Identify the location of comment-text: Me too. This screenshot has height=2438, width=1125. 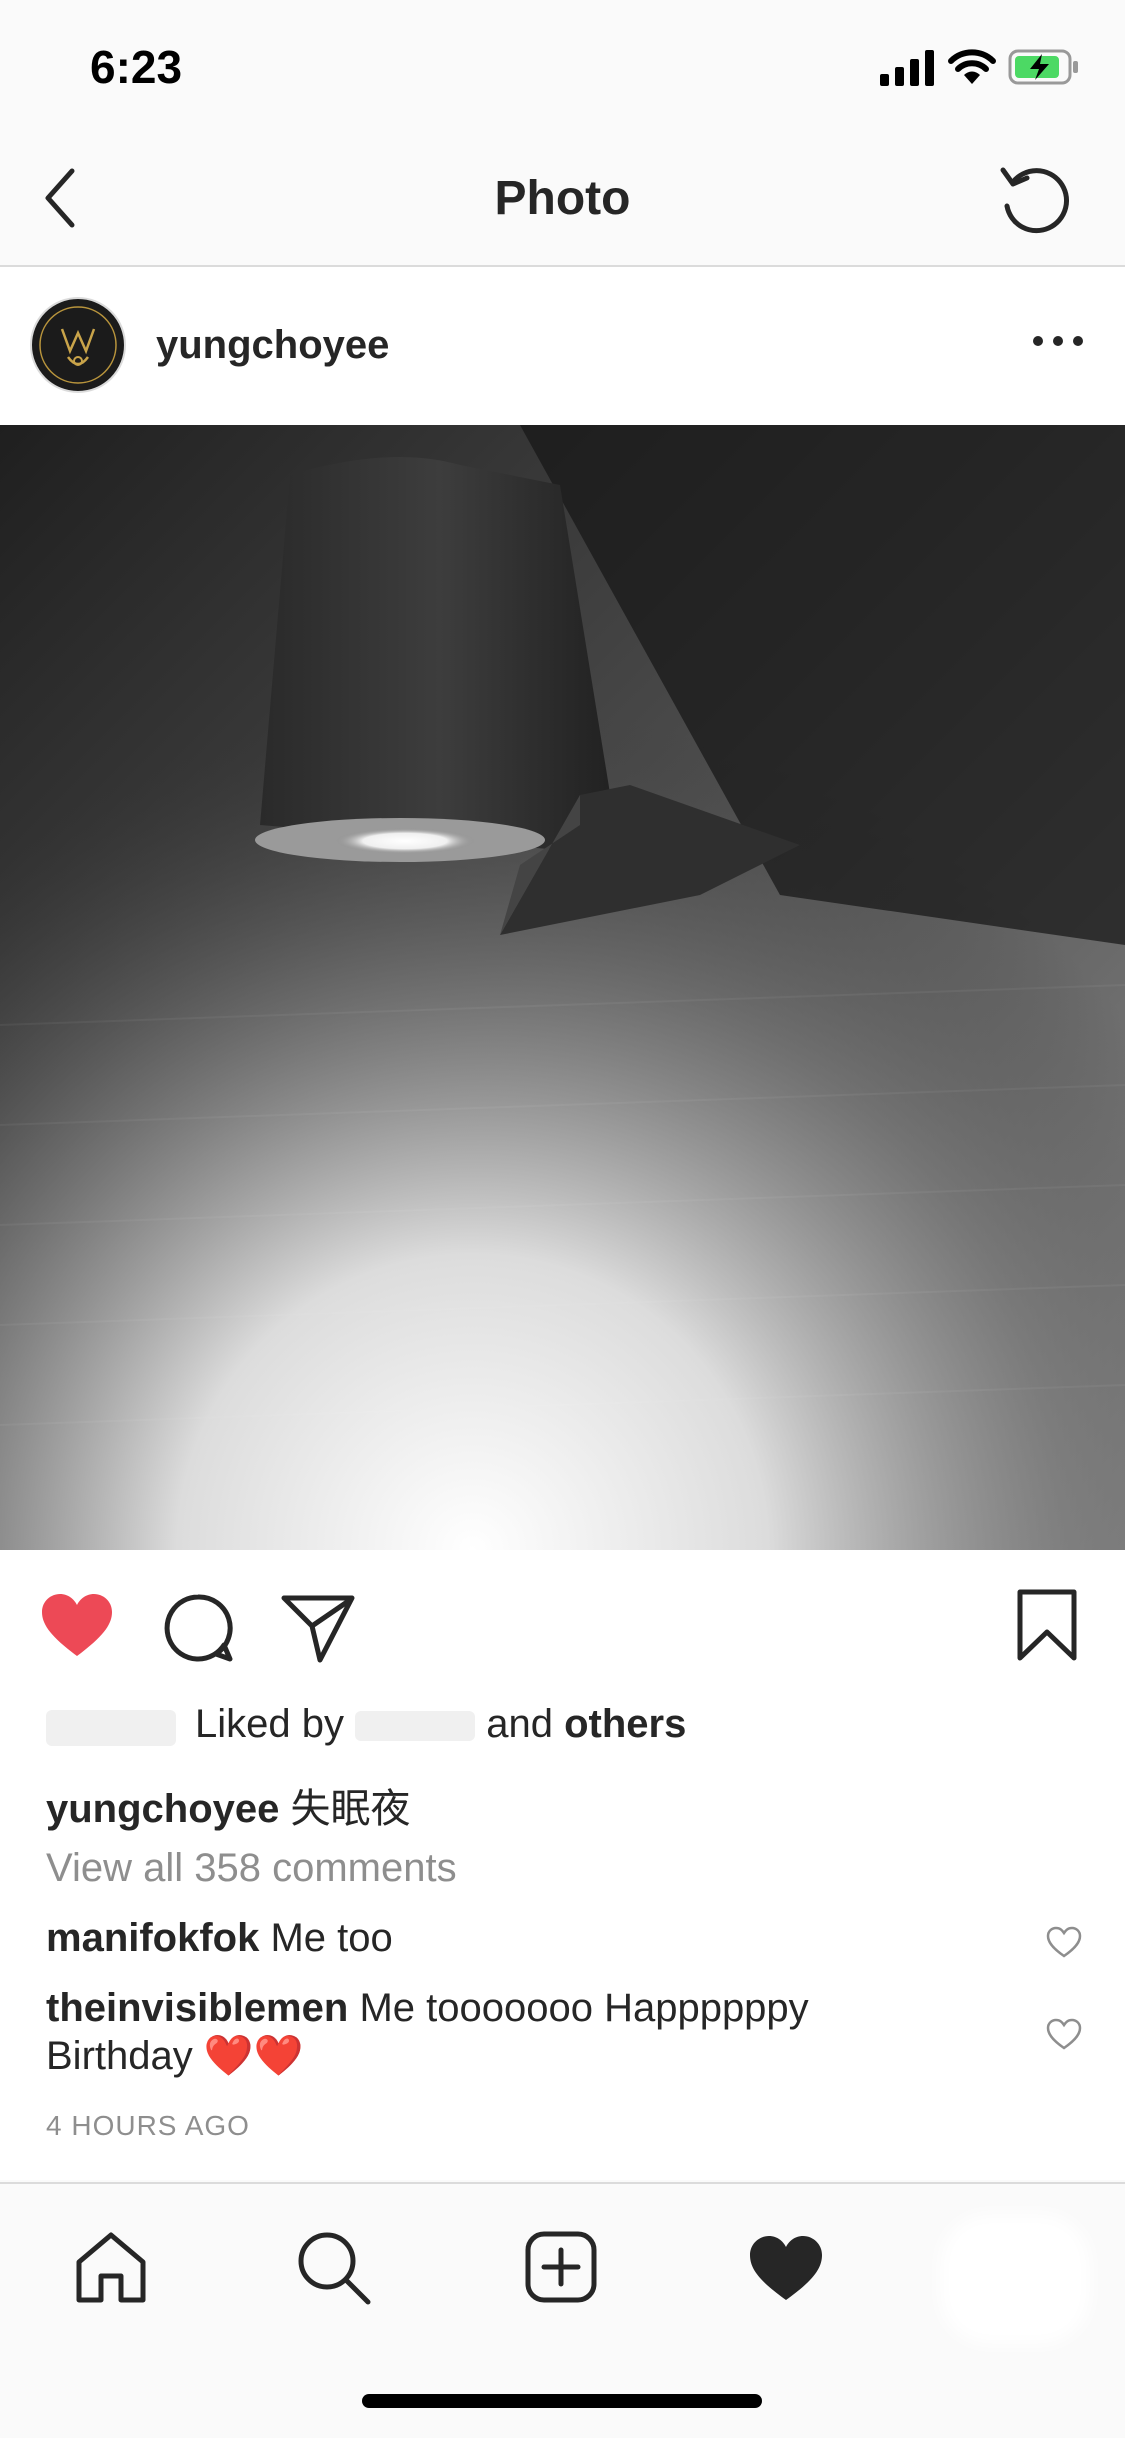
(331, 1938).